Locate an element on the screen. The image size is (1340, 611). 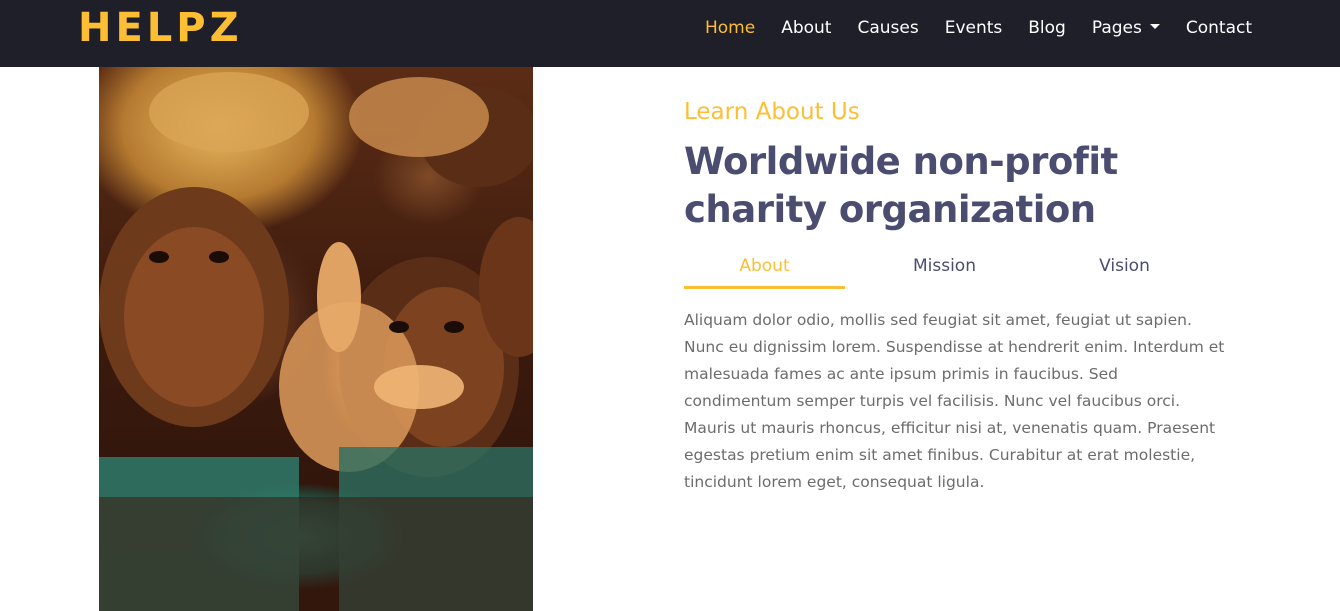
nav-link-causes: Causes is located at coordinates (887, 28).